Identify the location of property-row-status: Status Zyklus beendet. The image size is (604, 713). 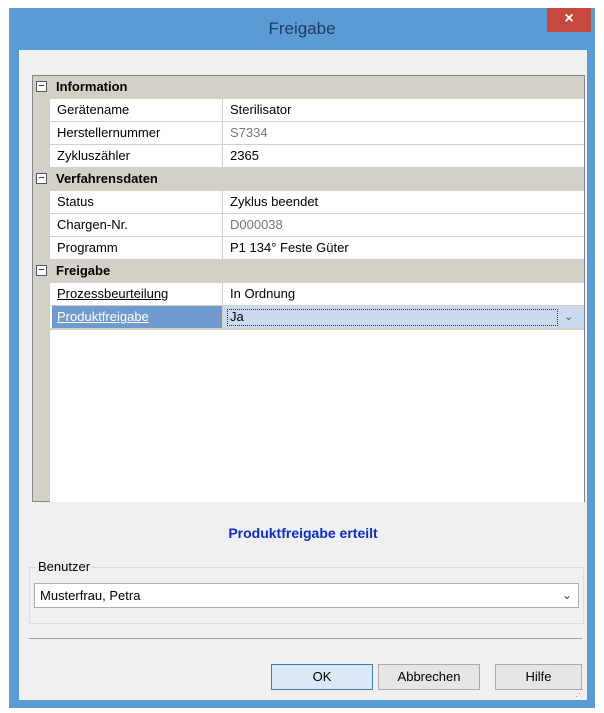
(308, 202).